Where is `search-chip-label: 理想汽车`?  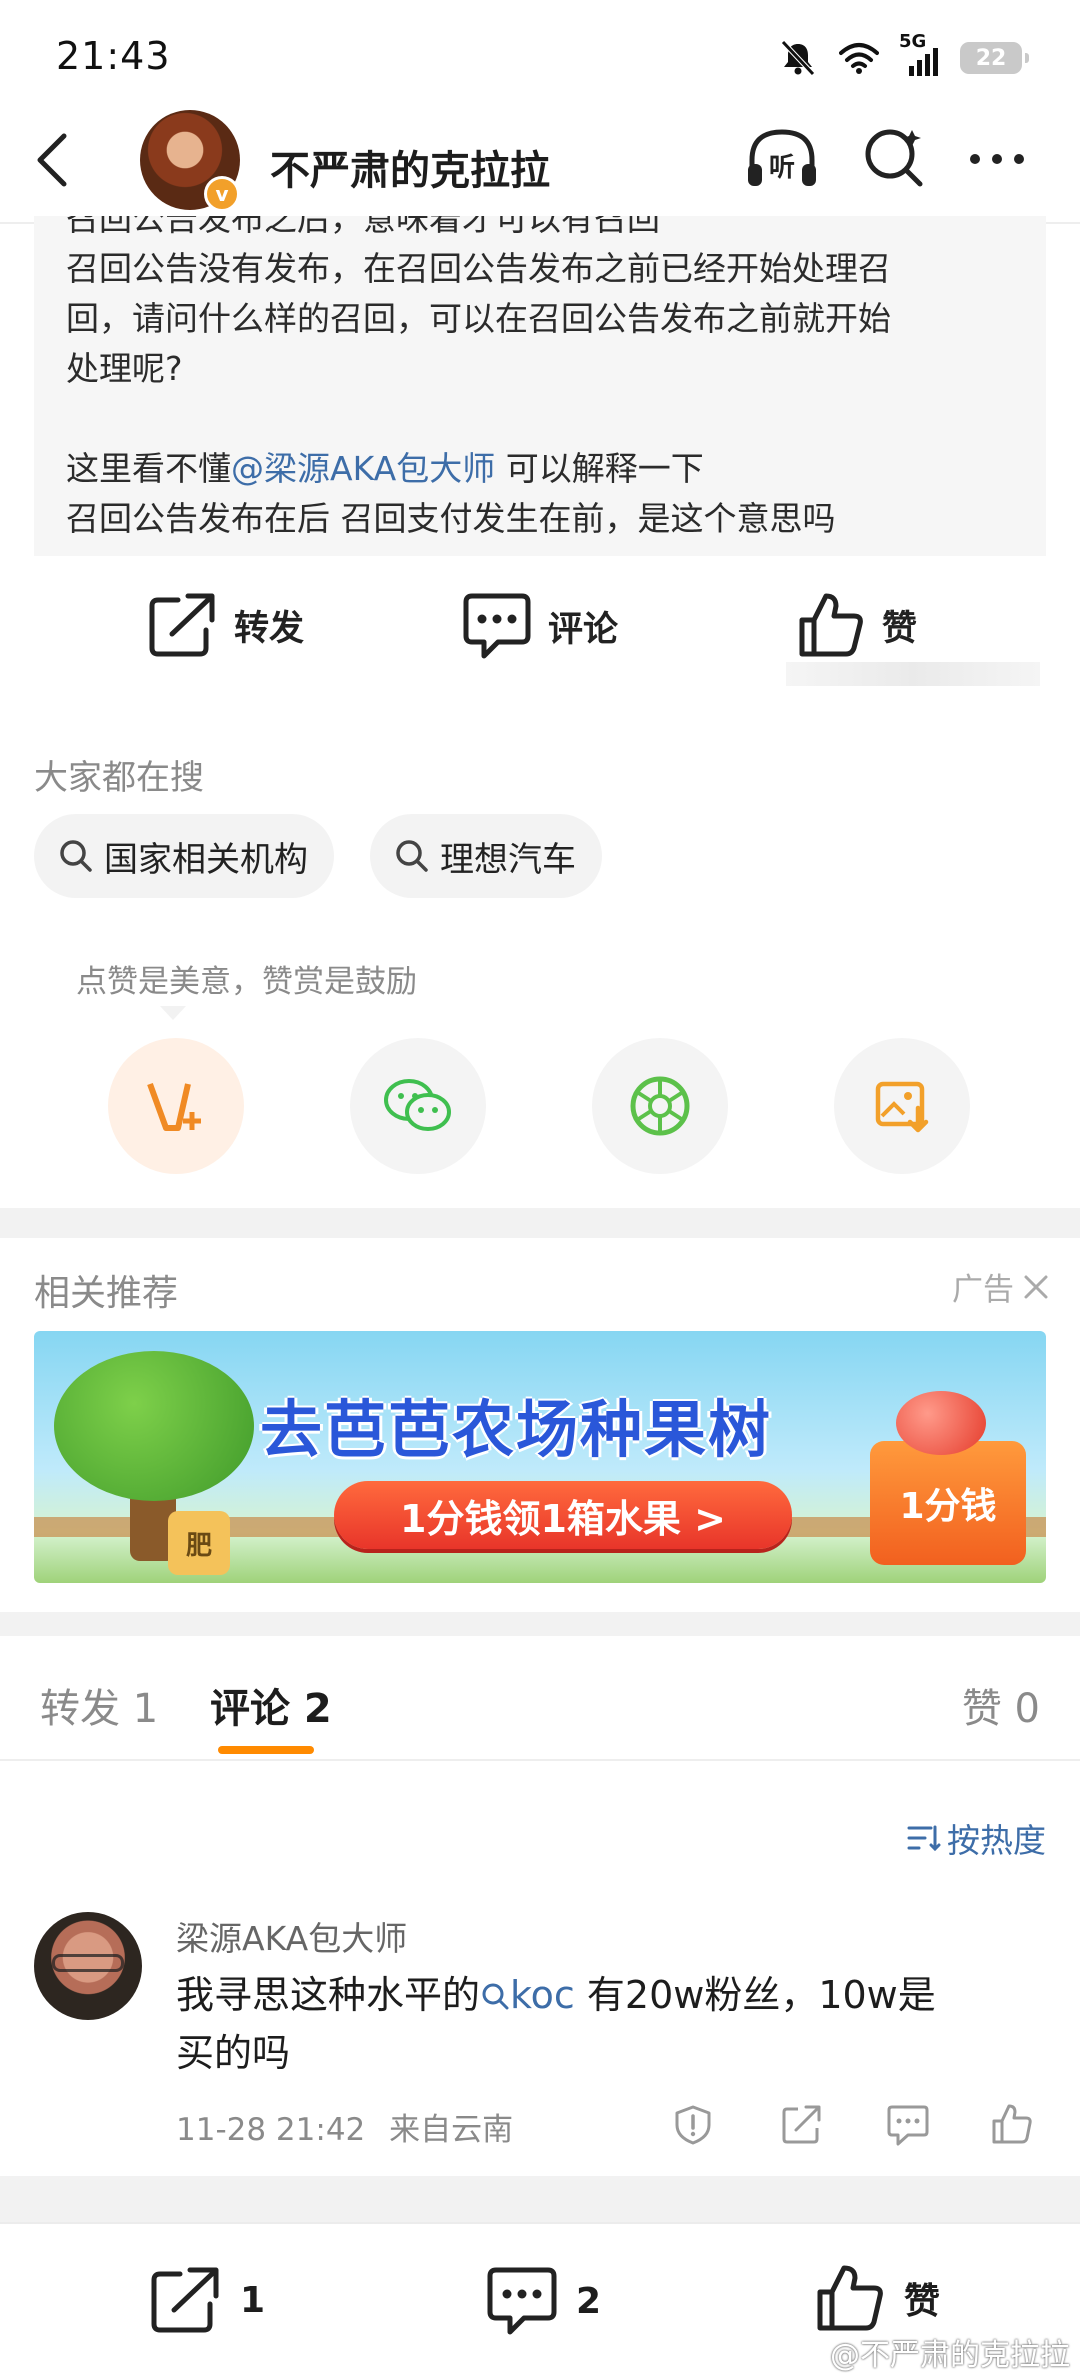
search-chip-label: 理想汽车 is located at coordinates (508, 859).